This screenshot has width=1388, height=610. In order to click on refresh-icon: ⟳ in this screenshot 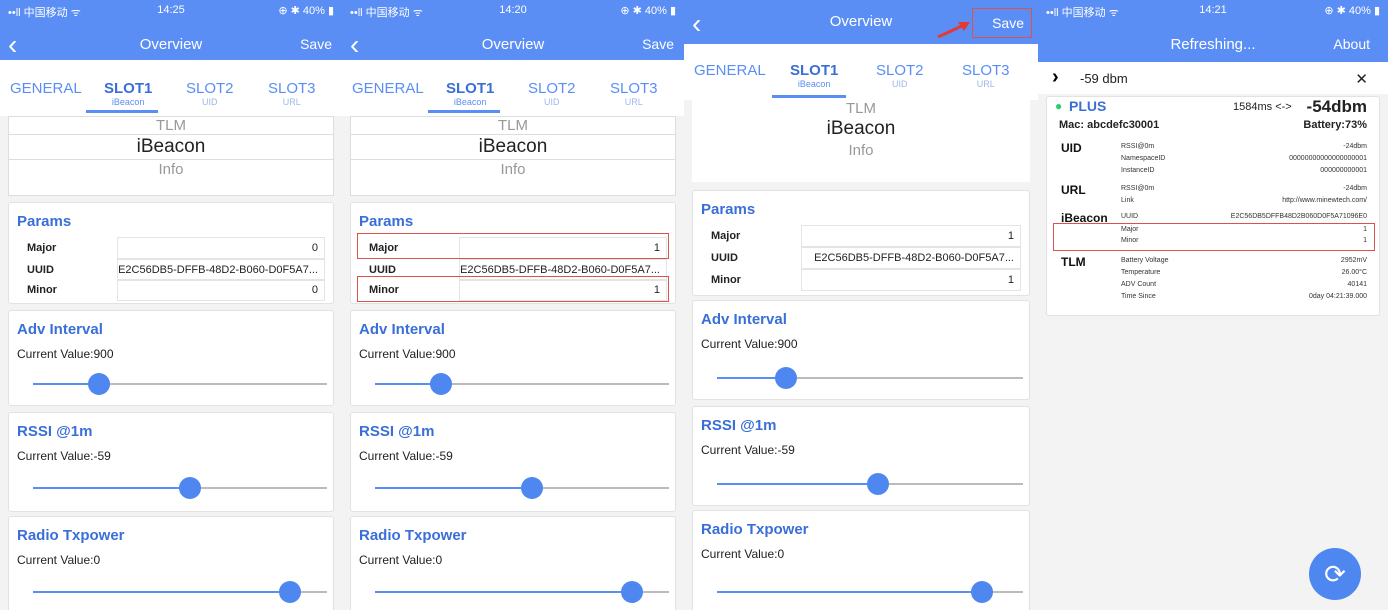, I will do `click(1335, 574)`.